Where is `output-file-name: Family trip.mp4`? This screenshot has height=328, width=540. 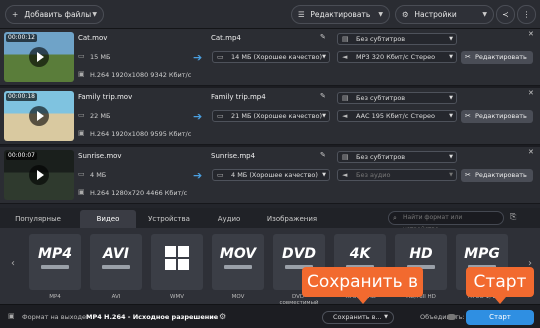
output-file-name: Family trip.mp4 is located at coordinates (238, 97).